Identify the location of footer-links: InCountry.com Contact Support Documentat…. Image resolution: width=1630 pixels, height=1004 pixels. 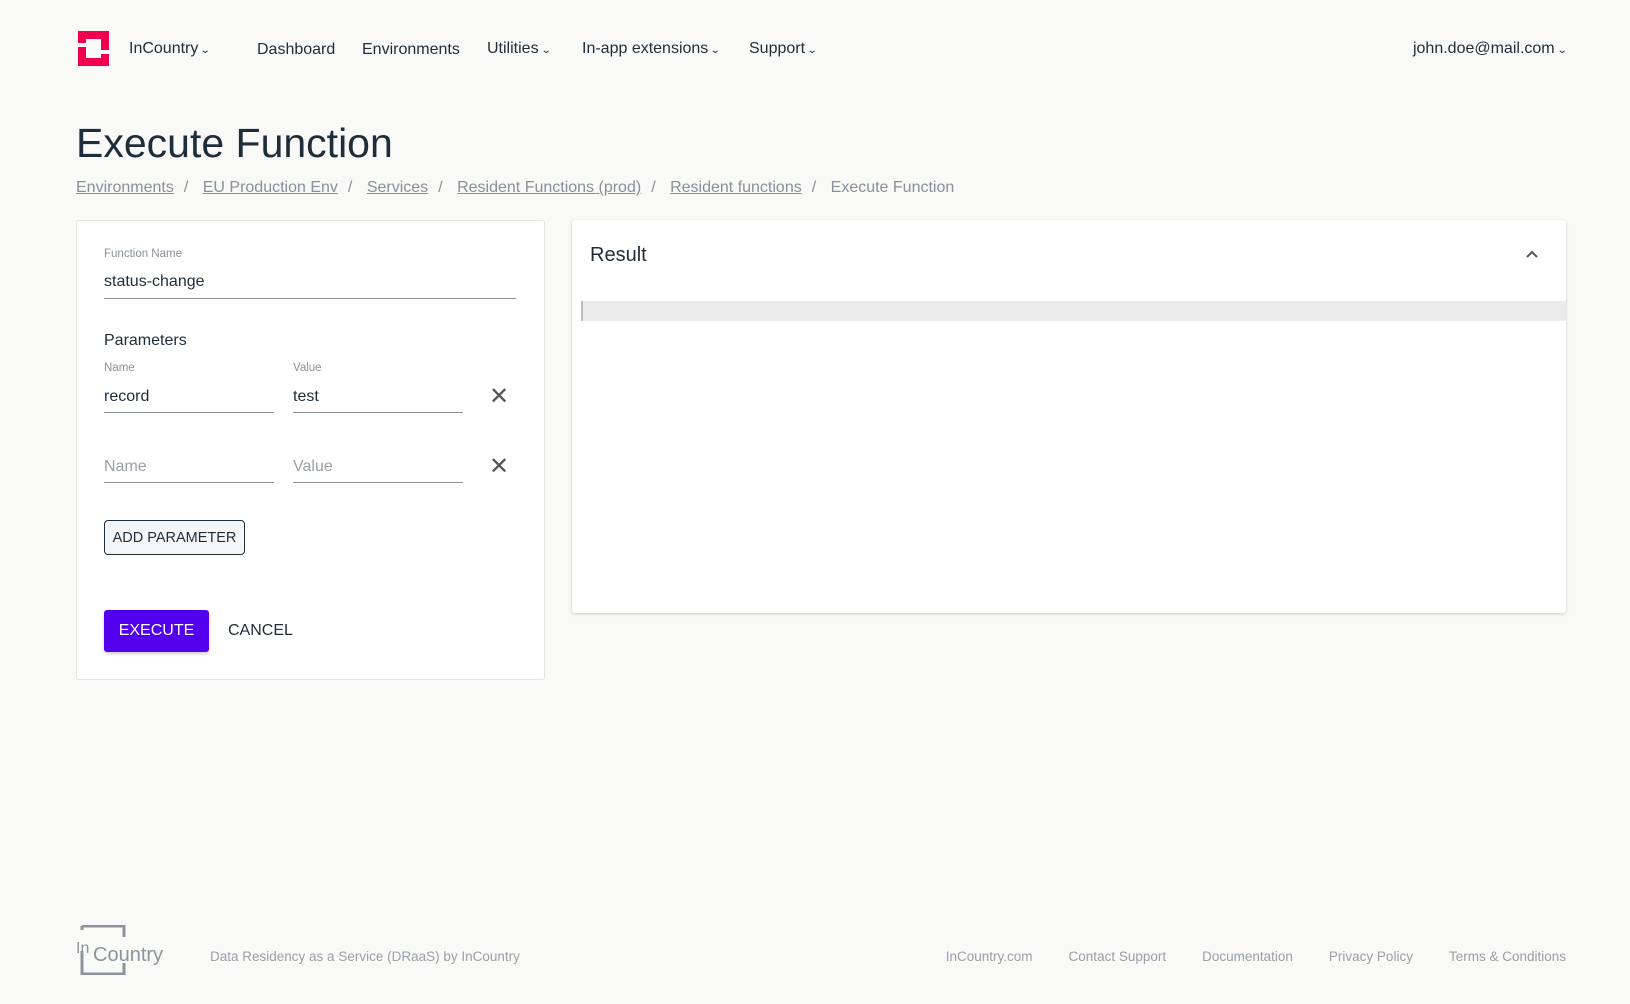
(815, 956).